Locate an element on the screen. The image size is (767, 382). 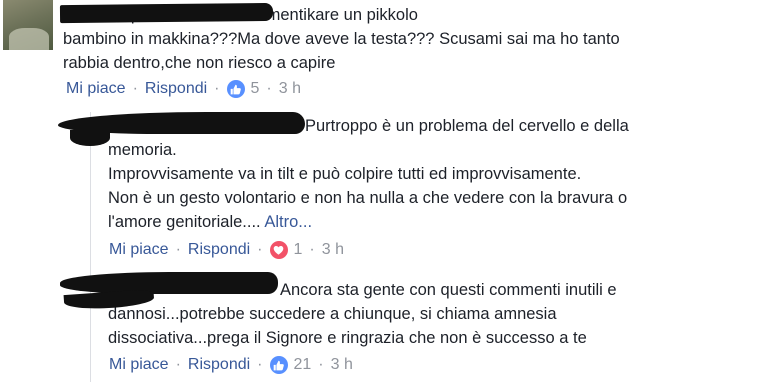
avatar is located at coordinates (28, 25).